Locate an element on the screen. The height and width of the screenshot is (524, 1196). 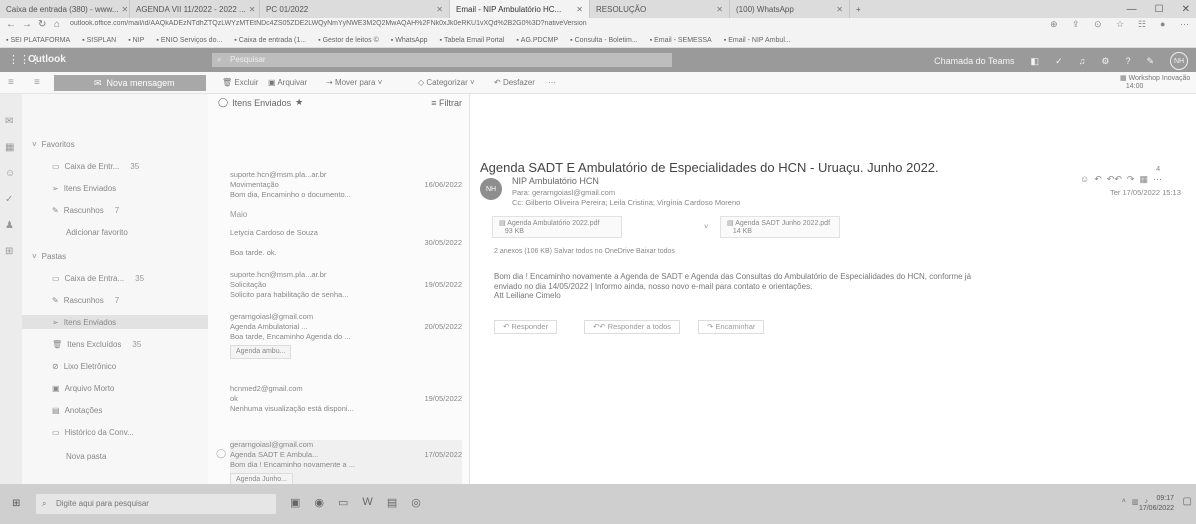
forward-button: ↷ Encaminhar is located at coordinates (731, 327).